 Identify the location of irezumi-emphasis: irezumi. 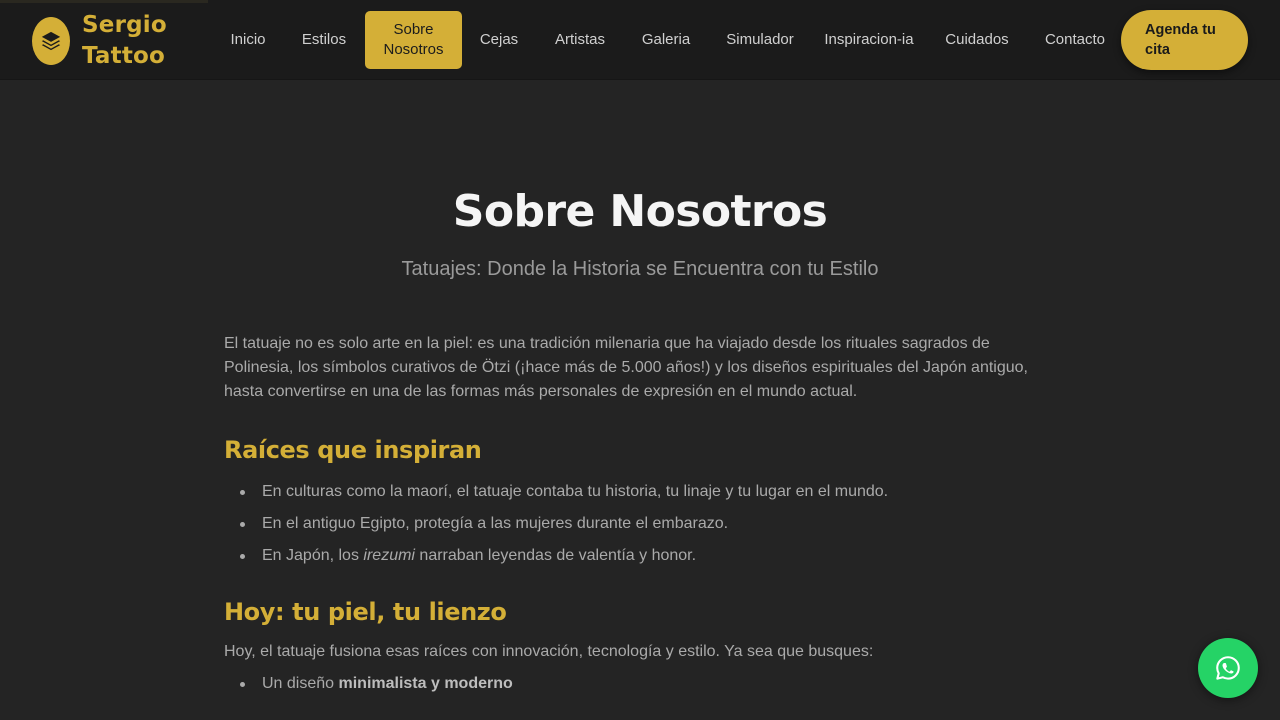
(389, 555).